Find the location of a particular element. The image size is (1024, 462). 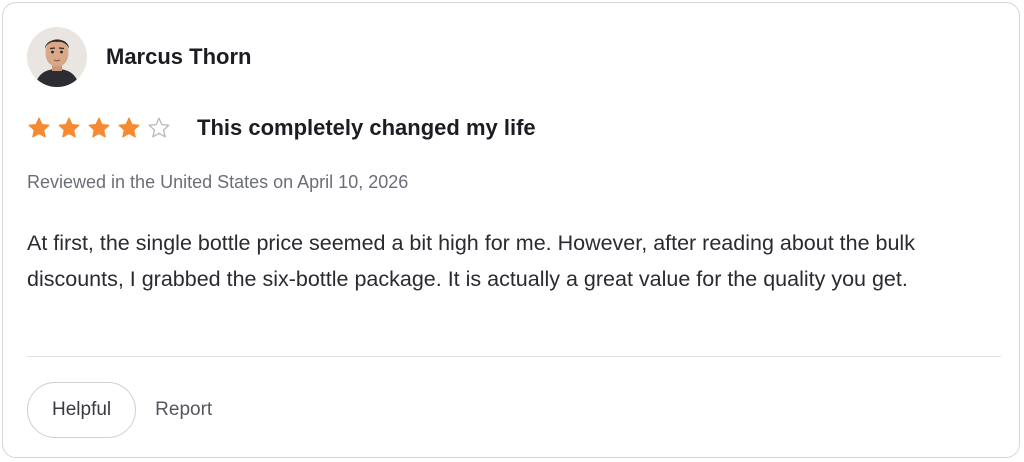

review-header: Marcus Thorn is located at coordinates (139, 57).